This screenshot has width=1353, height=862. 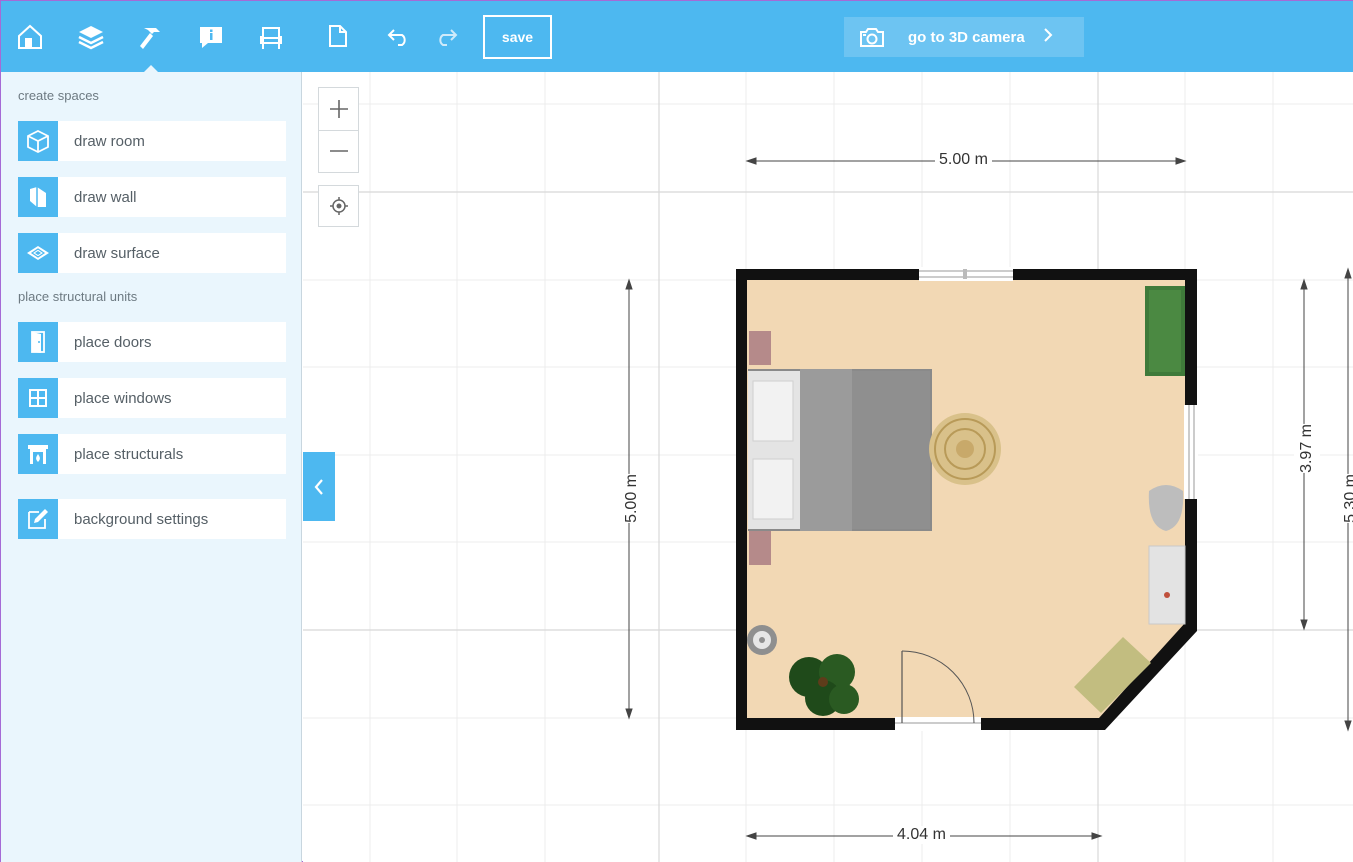 What do you see at coordinates (872, 37) in the screenshot?
I see `camera-icon` at bounding box center [872, 37].